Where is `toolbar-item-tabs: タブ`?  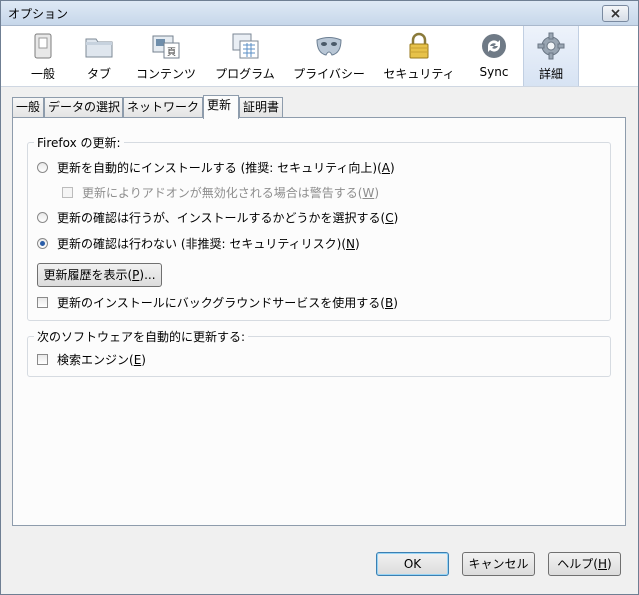 toolbar-item-tabs: タブ is located at coordinates (99, 56).